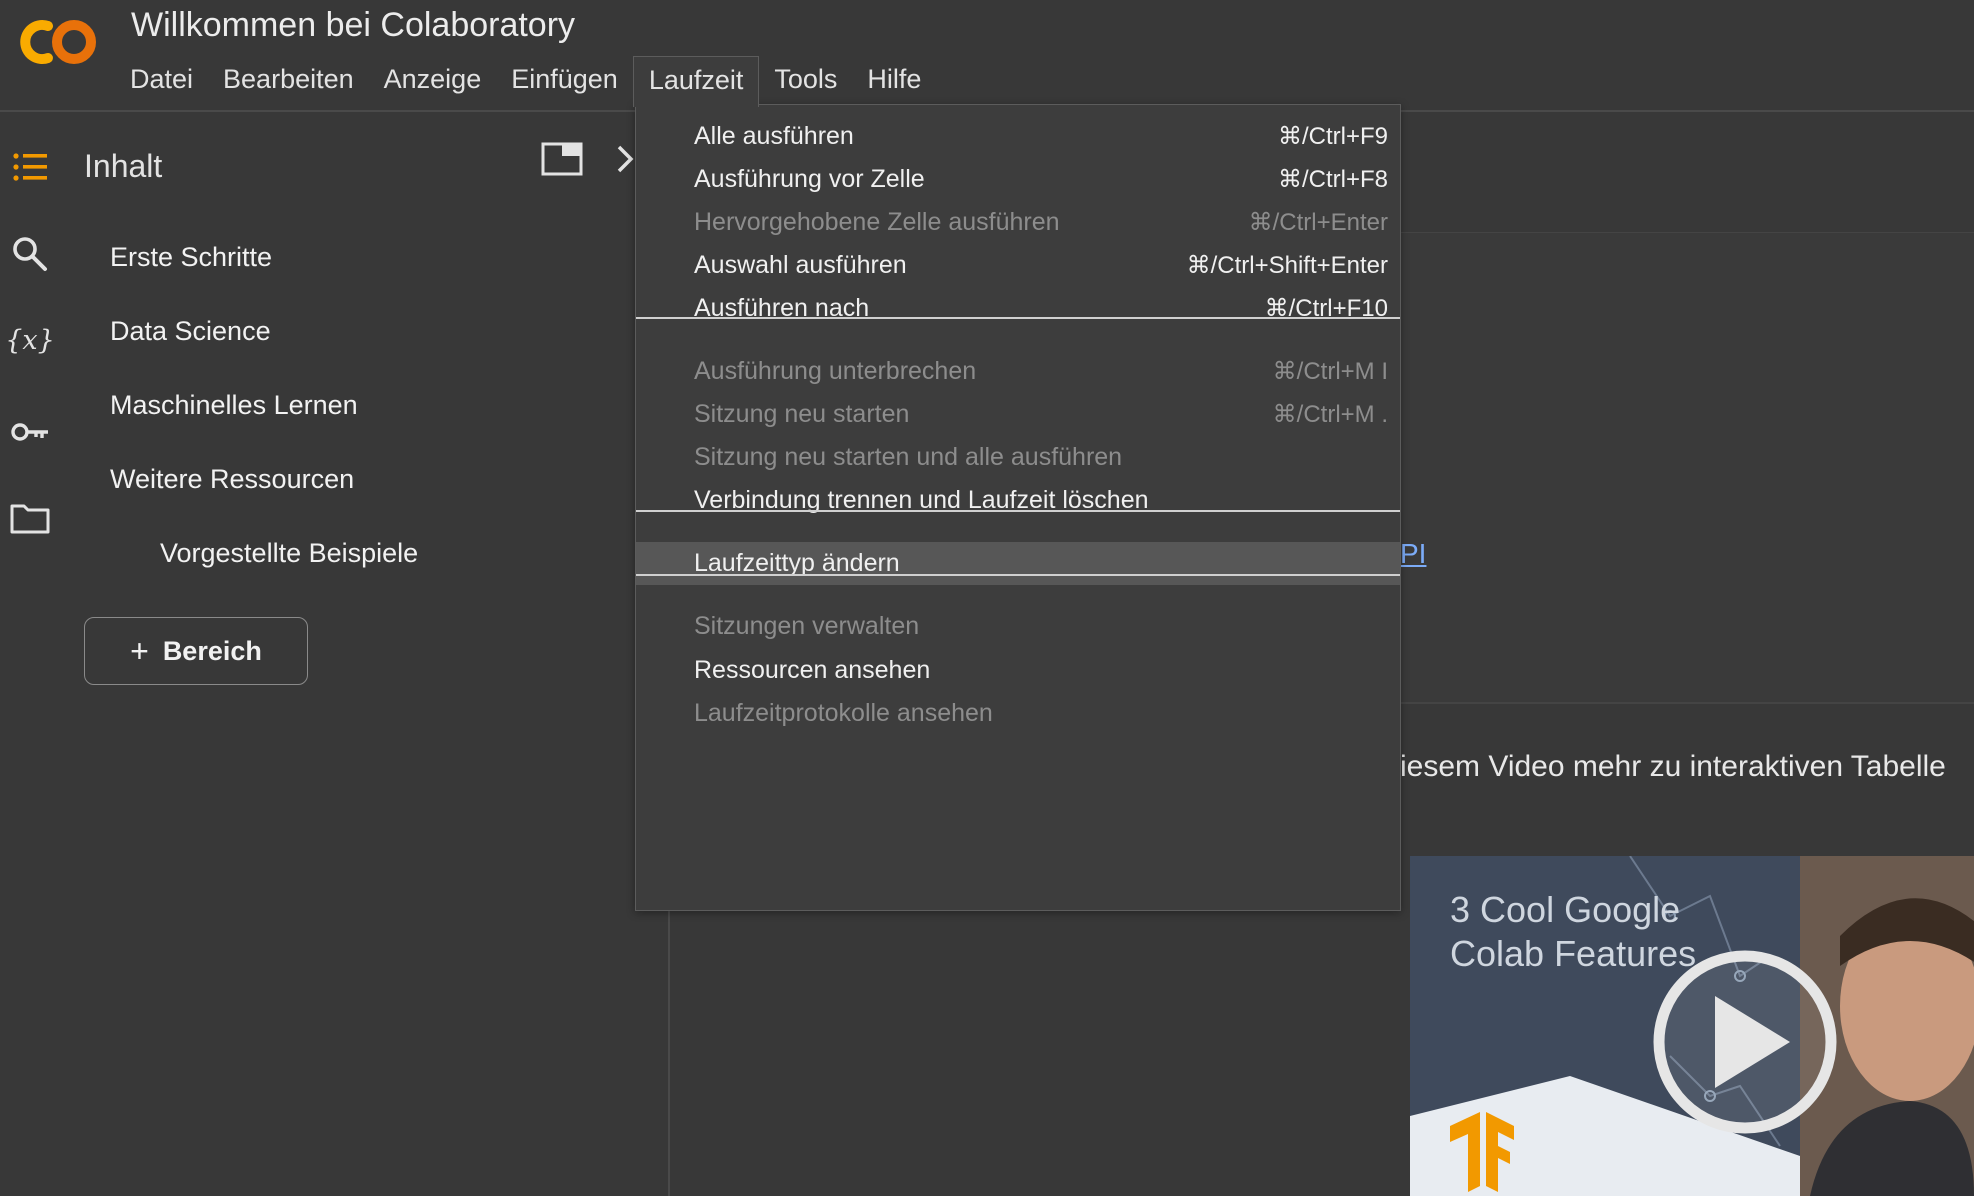  I want to click on menu-item-label: Ausführung vor Zelle, so click(809, 179).